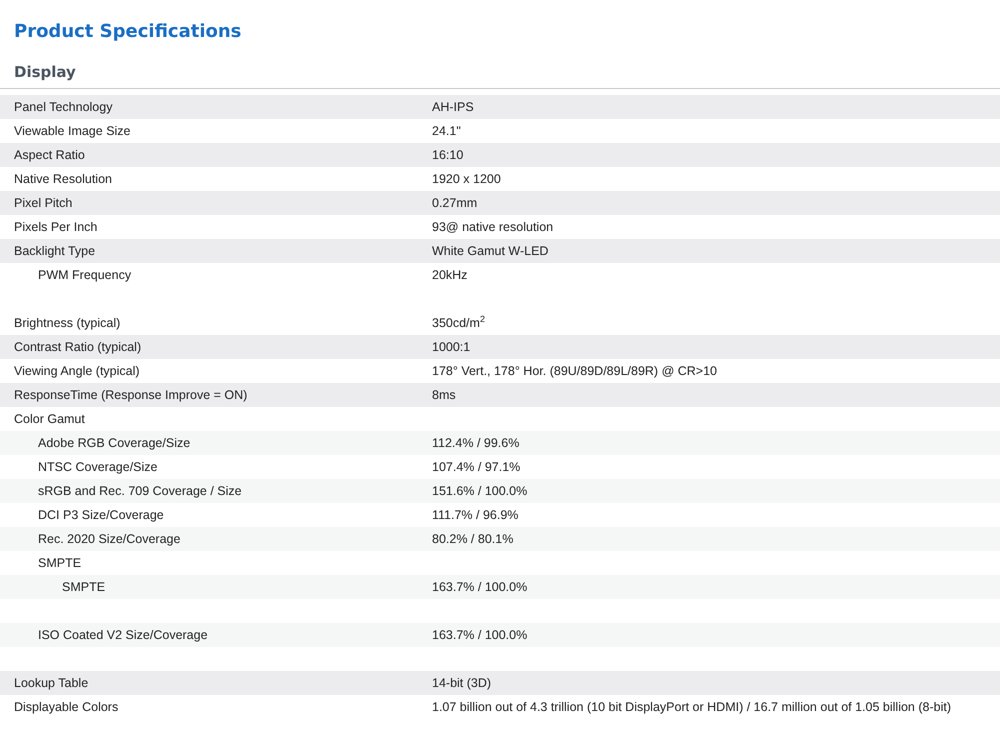 This screenshot has height=729, width=1000. What do you see at coordinates (131, 395) in the screenshot?
I see `spec-label: ResponseTime (Response Improve = ON)` at bounding box center [131, 395].